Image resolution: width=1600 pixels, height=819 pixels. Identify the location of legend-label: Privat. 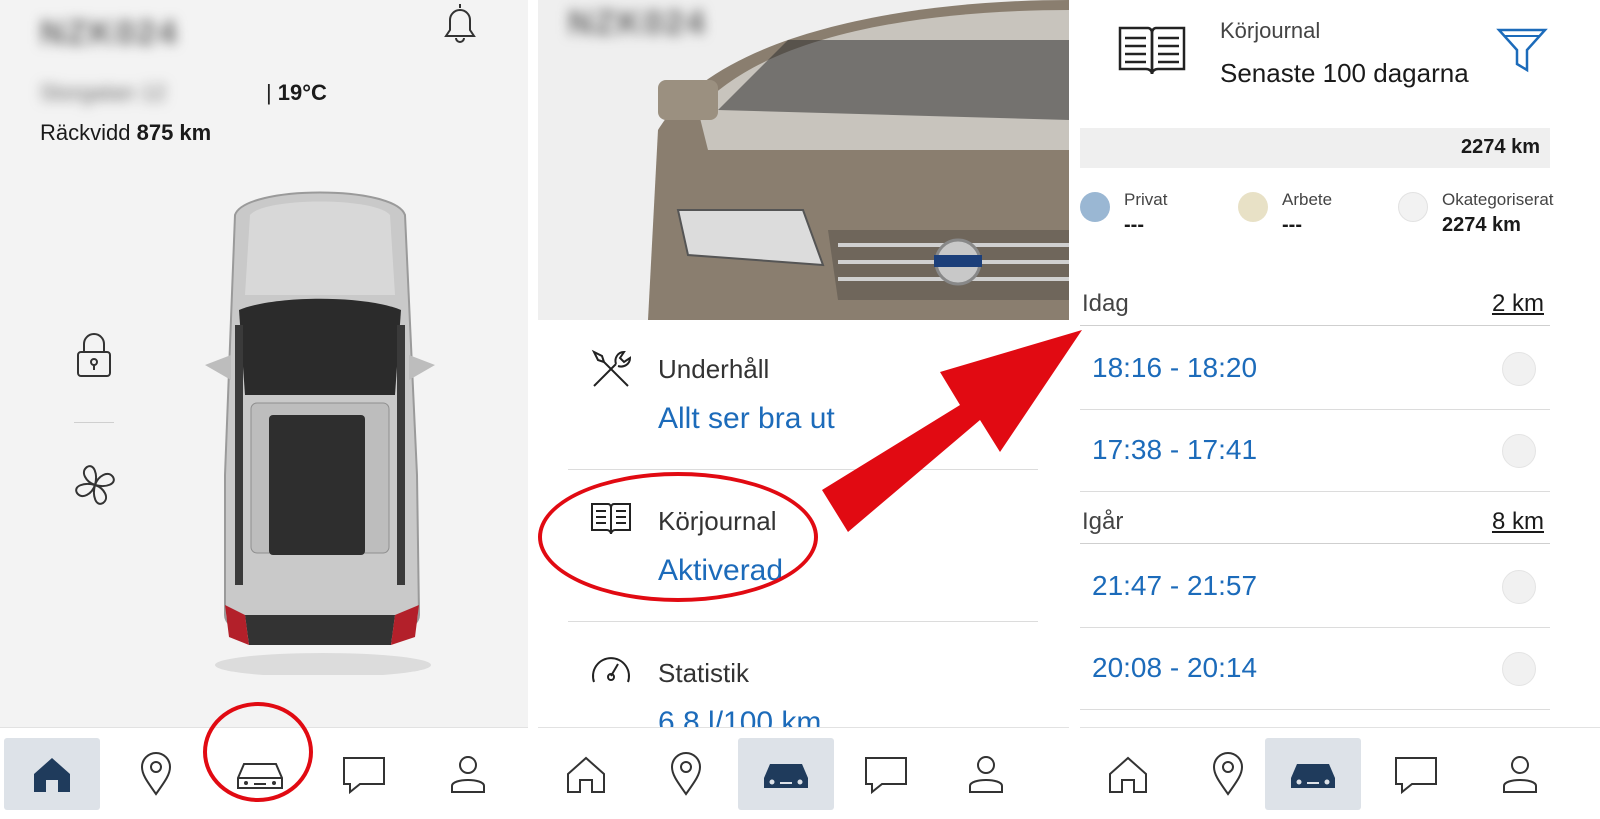
(1146, 199).